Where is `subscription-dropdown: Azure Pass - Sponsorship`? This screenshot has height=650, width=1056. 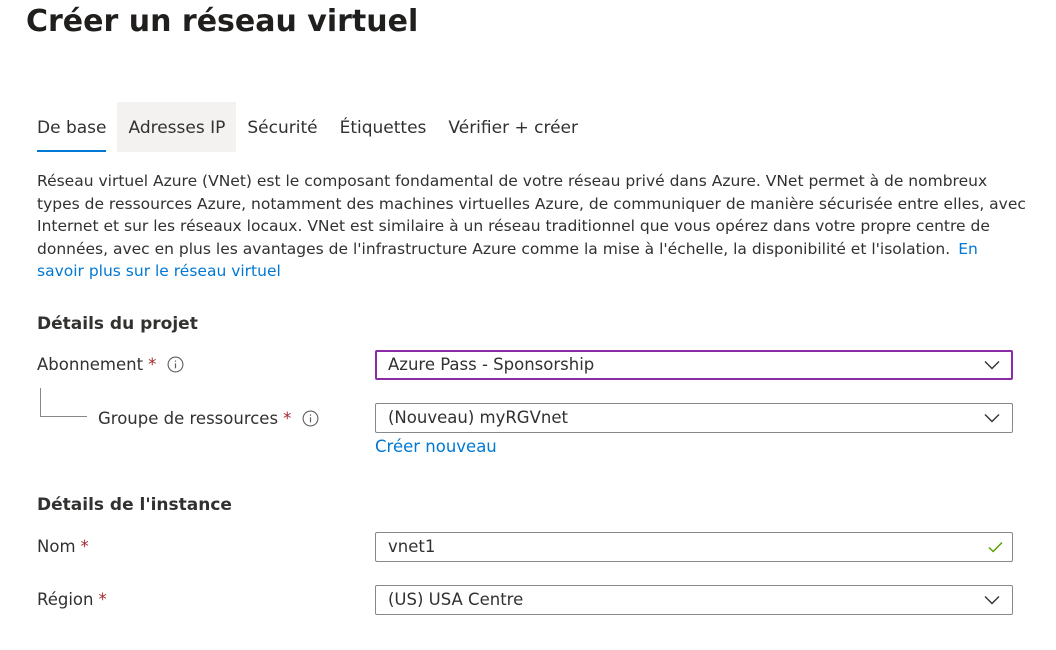 subscription-dropdown: Azure Pass - Sponsorship is located at coordinates (694, 365).